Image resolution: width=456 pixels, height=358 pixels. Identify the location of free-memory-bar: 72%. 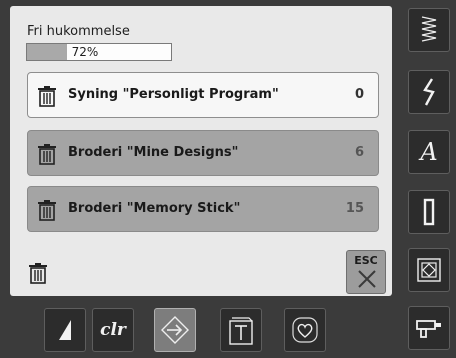
(99, 52).